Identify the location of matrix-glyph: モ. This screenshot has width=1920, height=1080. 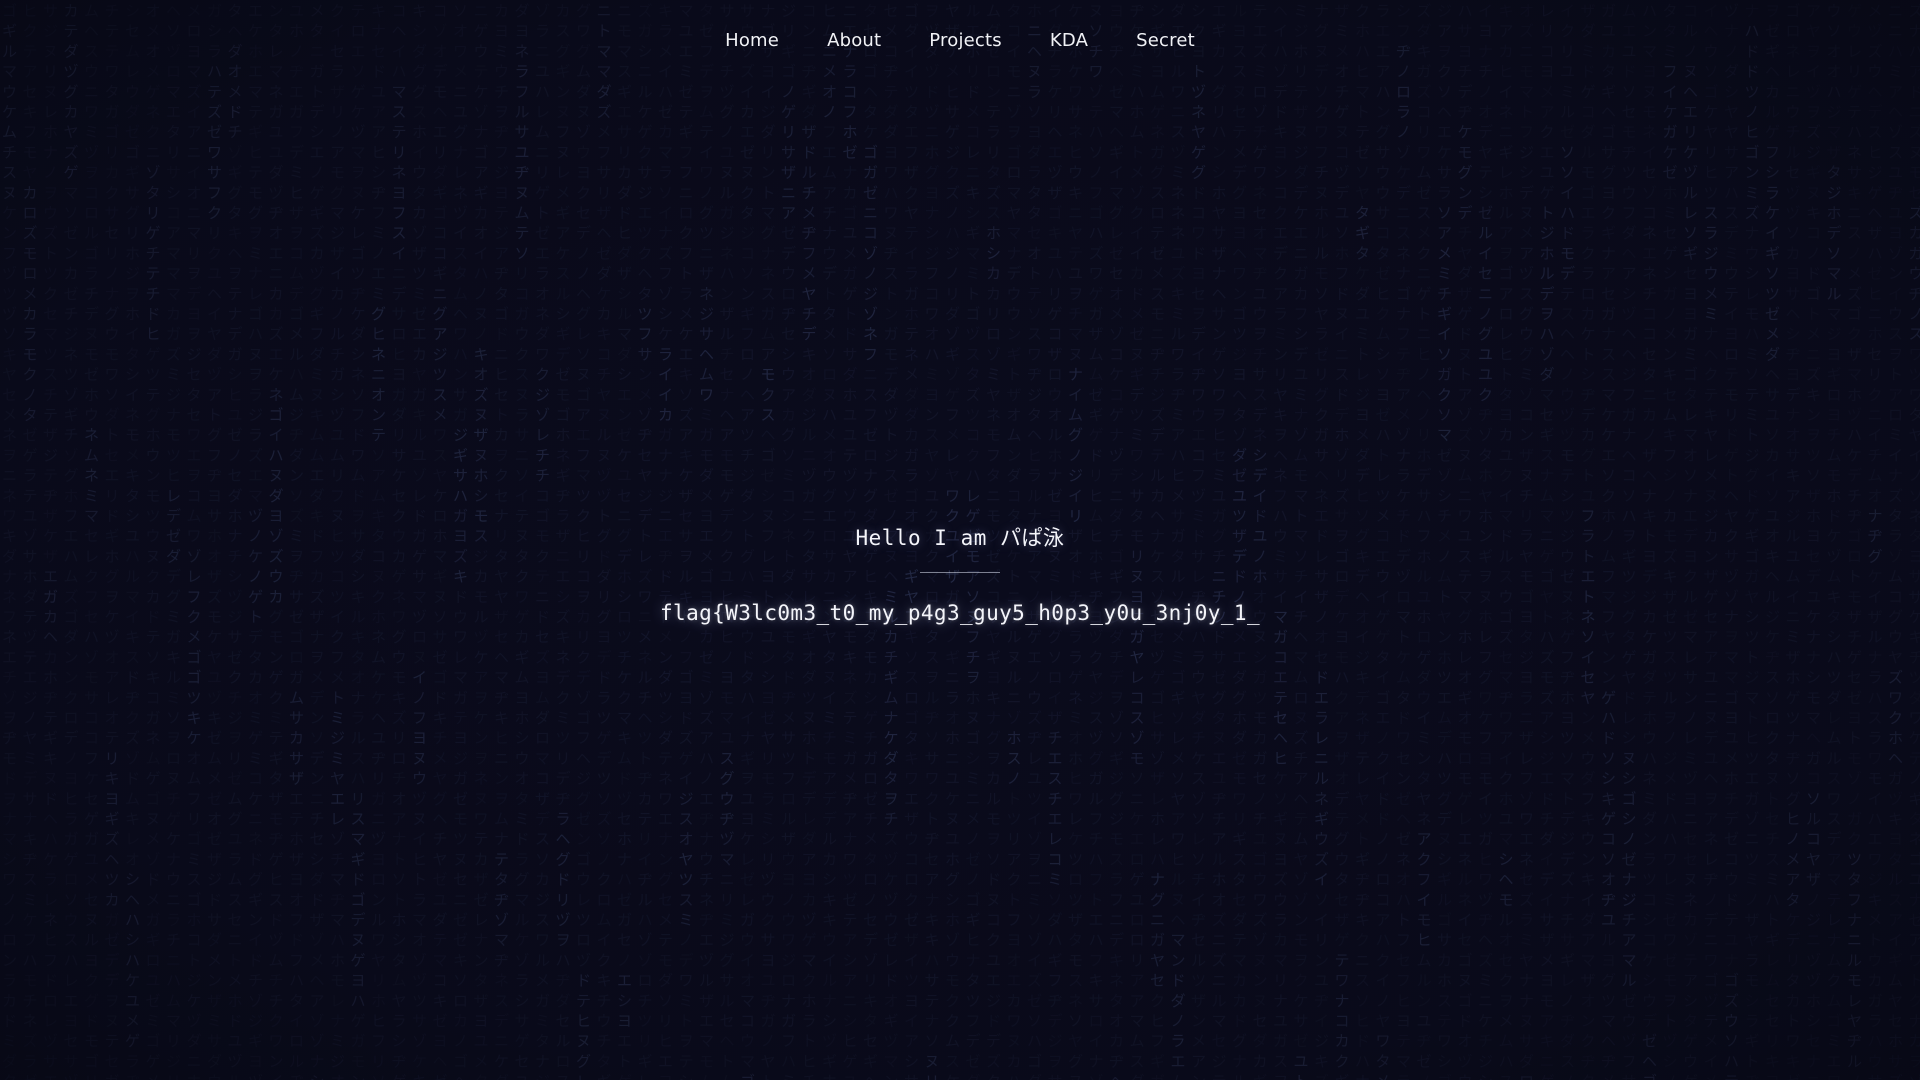
(1075, 960).